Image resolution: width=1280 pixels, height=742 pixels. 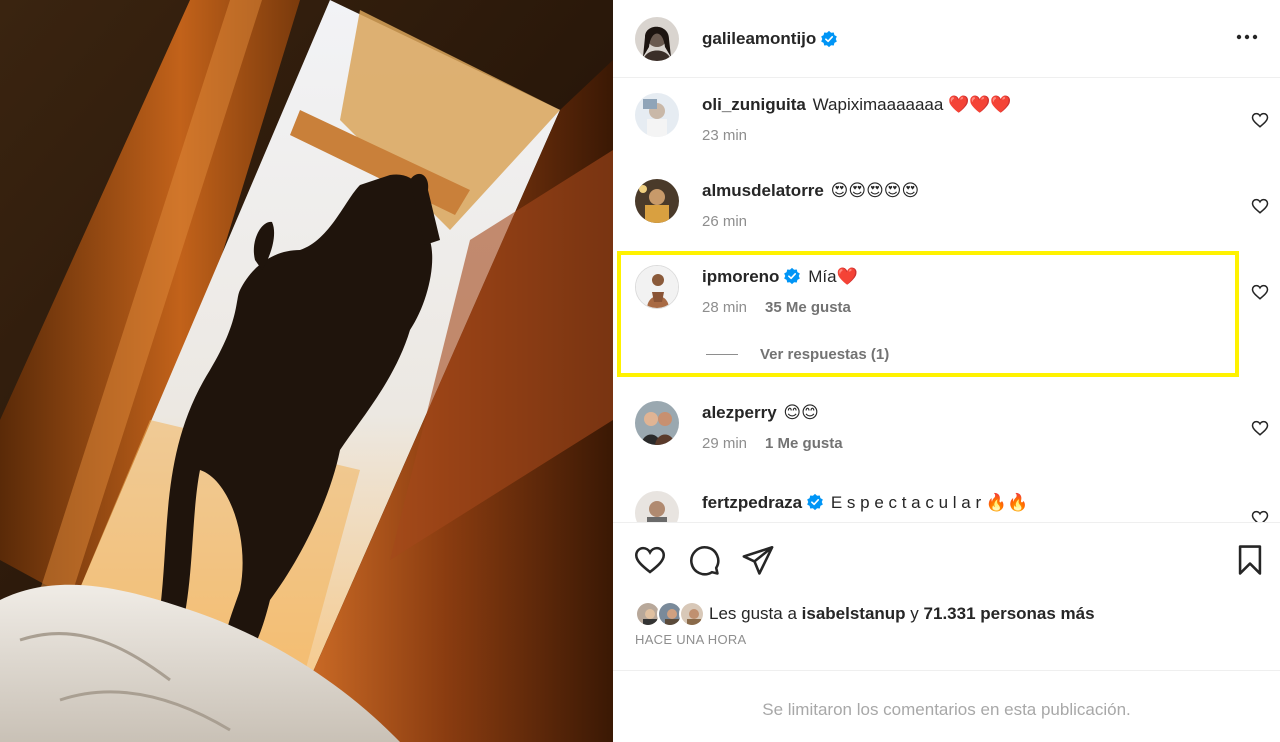 What do you see at coordinates (833, 276) in the screenshot?
I see `comment-text: Mía❤️` at bounding box center [833, 276].